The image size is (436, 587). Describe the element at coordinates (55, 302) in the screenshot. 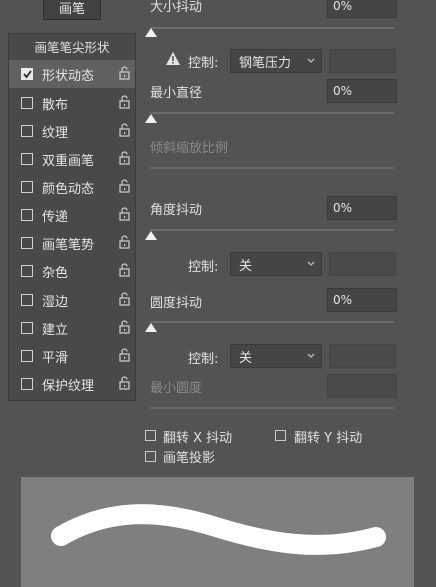

I see `option-label: 湿边` at that location.